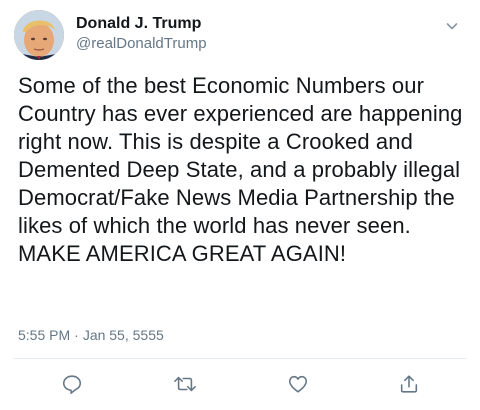 Image resolution: width=480 pixels, height=410 pixels. I want to click on heart-icon, so click(298, 384).